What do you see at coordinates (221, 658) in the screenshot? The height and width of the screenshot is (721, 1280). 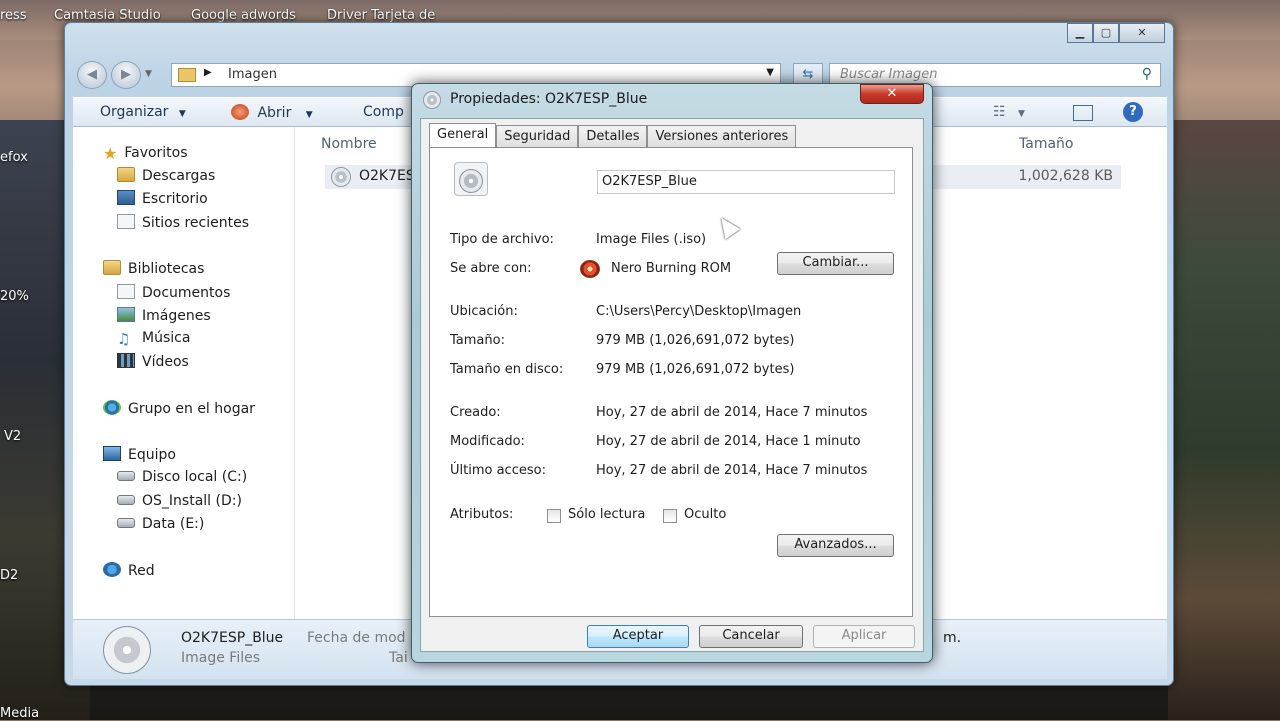 I see `details-file-type: Image Files` at bounding box center [221, 658].